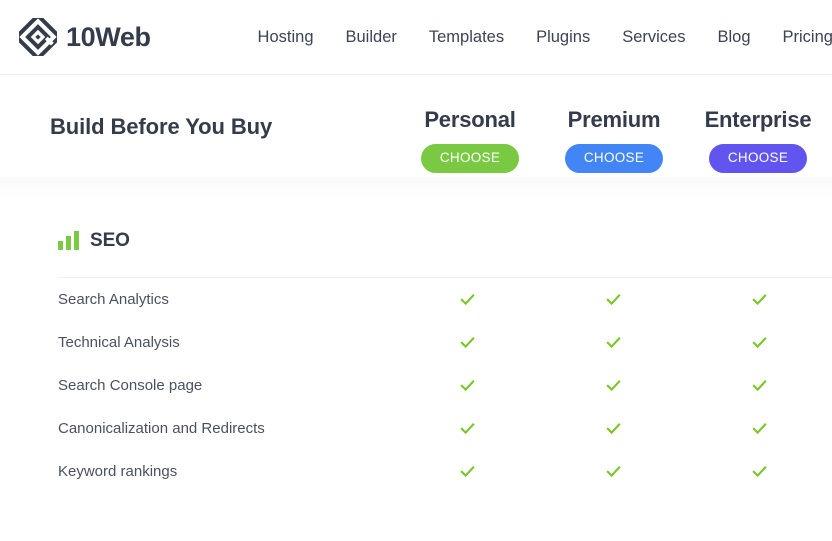 The width and height of the screenshot is (832, 541). What do you see at coordinates (445, 240) in the screenshot?
I see `feature-section-header: SEO` at bounding box center [445, 240].